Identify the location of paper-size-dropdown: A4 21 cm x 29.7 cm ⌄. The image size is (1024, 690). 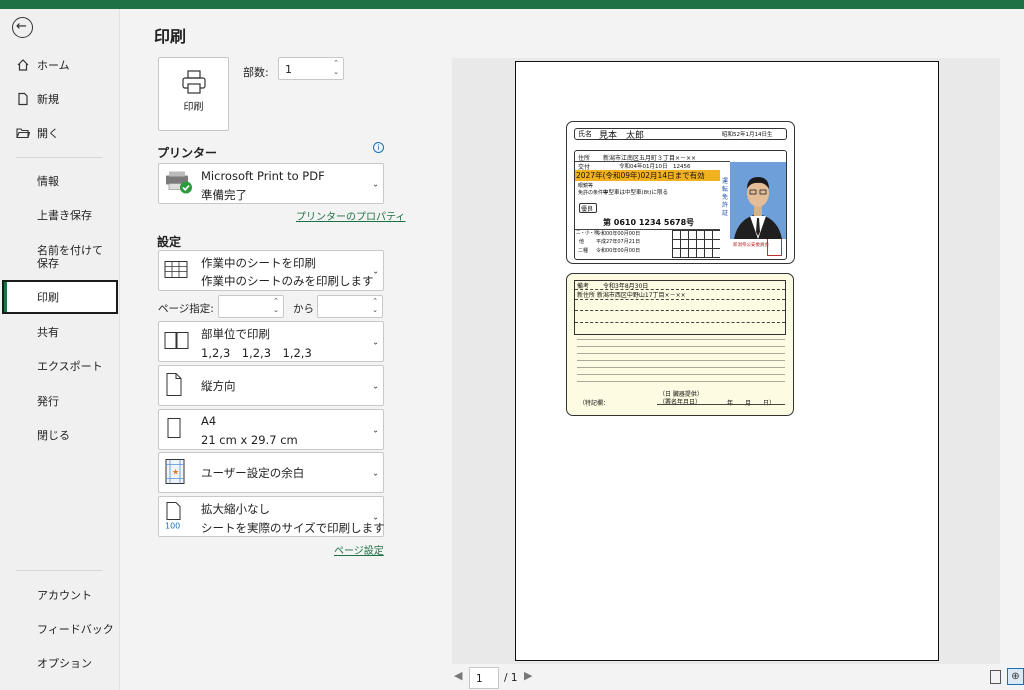
(271, 429).